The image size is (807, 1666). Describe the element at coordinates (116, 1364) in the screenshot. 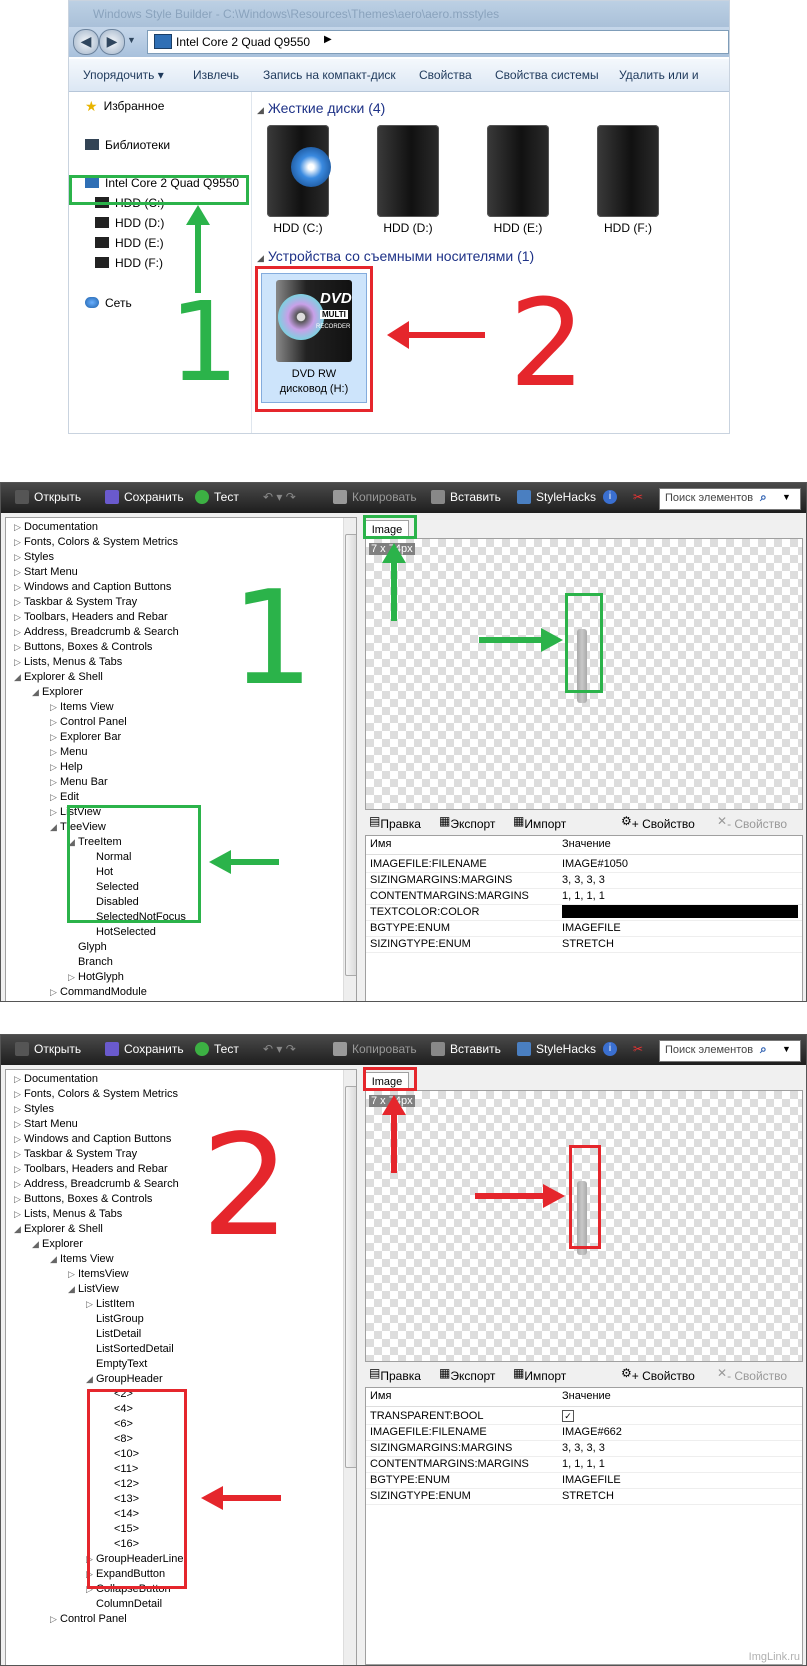

I see `tree-item: EmptyText` at that location.